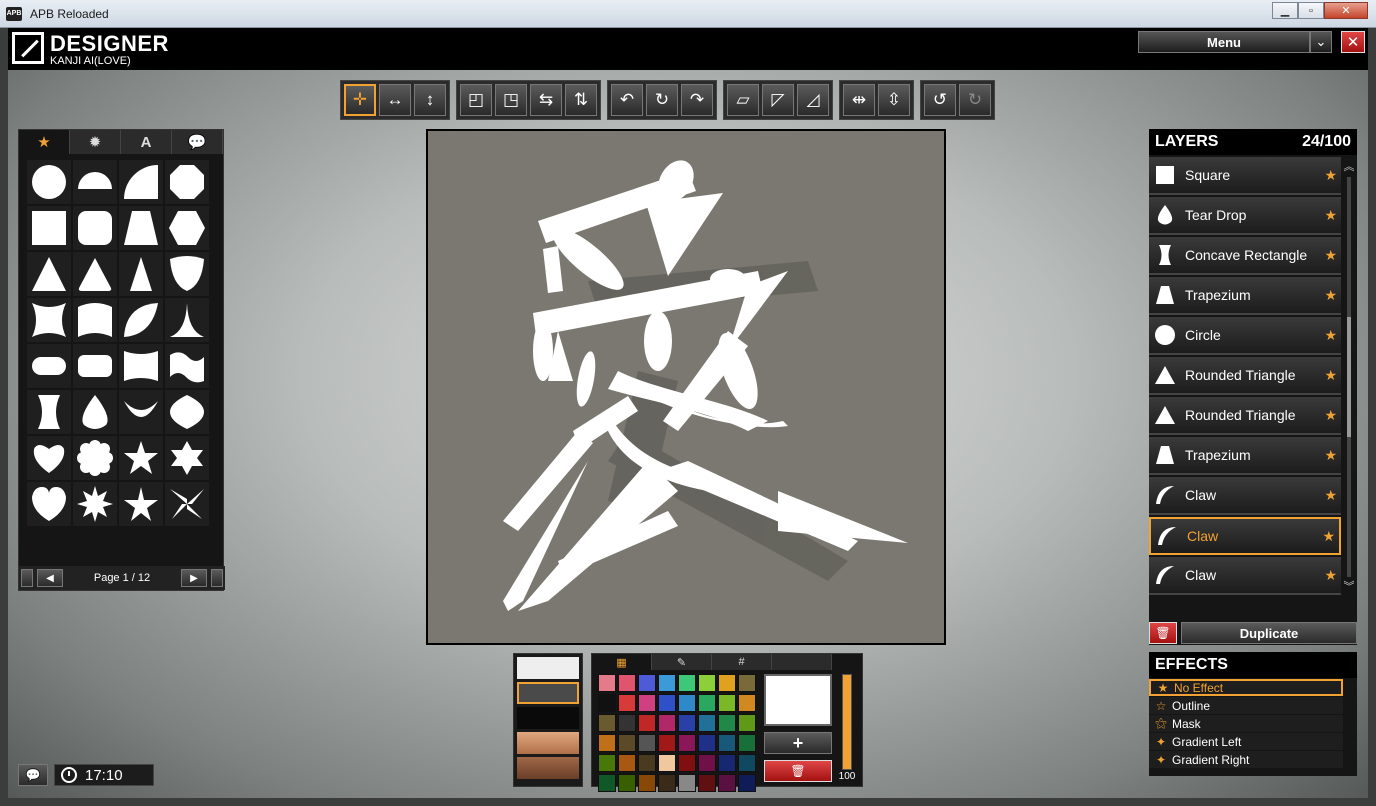 The height and width of the screenshot is (806, 1376). I want to click on undo-icon: ↺, so click(940, 100).